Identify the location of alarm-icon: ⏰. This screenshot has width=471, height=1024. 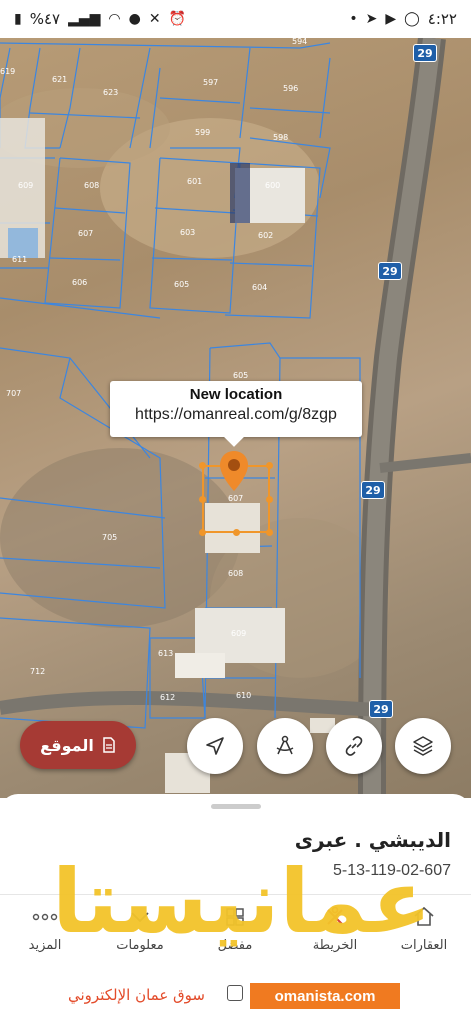
(177, 19).